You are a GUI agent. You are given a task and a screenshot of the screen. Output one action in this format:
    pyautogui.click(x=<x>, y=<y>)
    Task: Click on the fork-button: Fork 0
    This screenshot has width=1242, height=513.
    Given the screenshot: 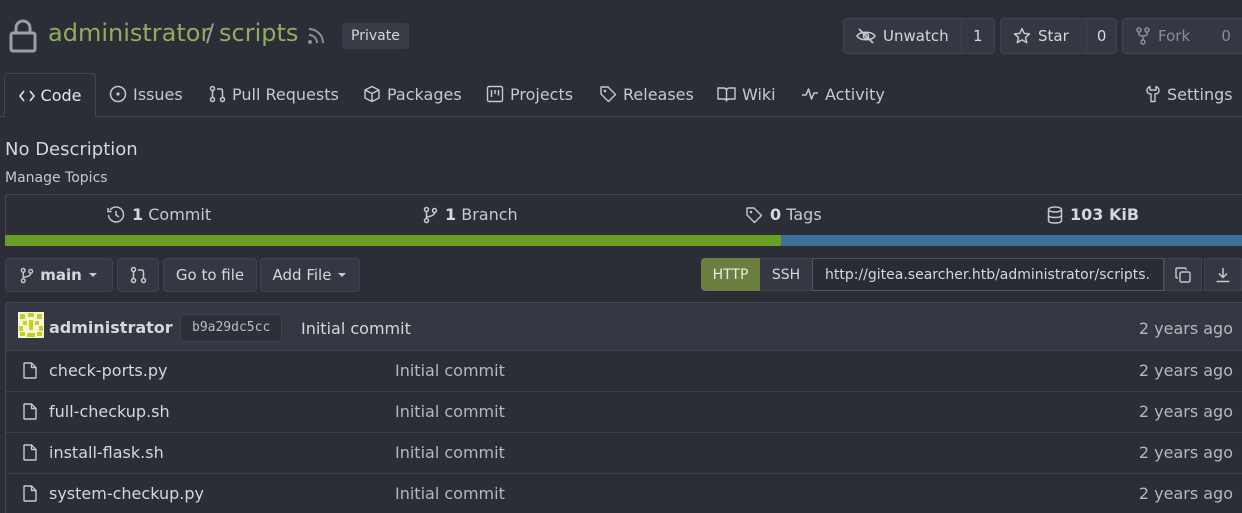 What is the action you would take?
    pyautogui.click(x=1182, y=36)
    